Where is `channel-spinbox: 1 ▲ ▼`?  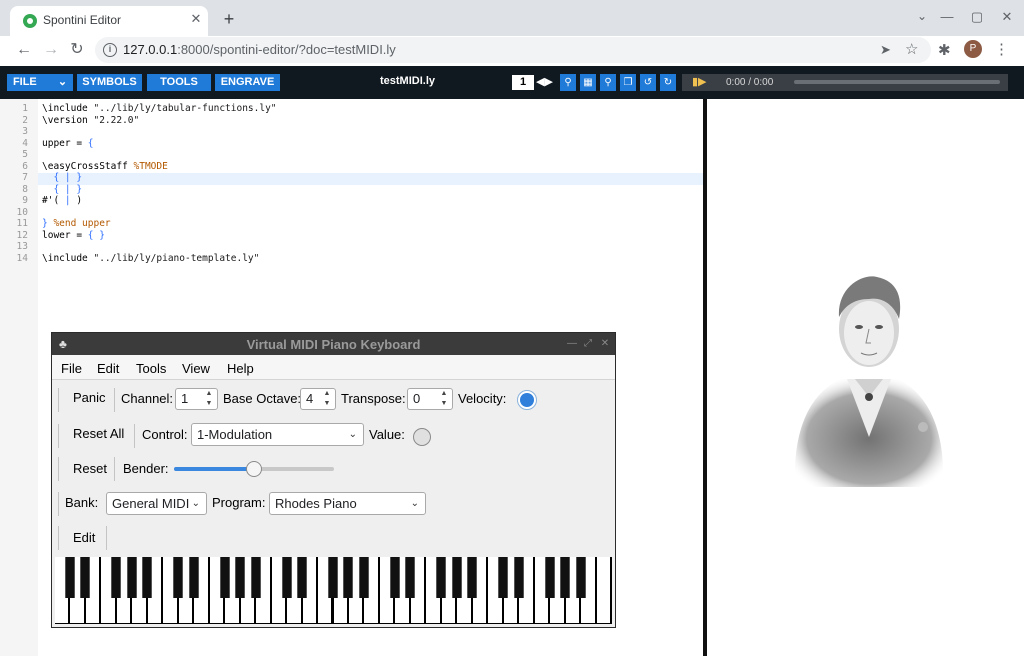 channel-spinbox: 1 ▲ ▼ is located at coordinates (196, 399).